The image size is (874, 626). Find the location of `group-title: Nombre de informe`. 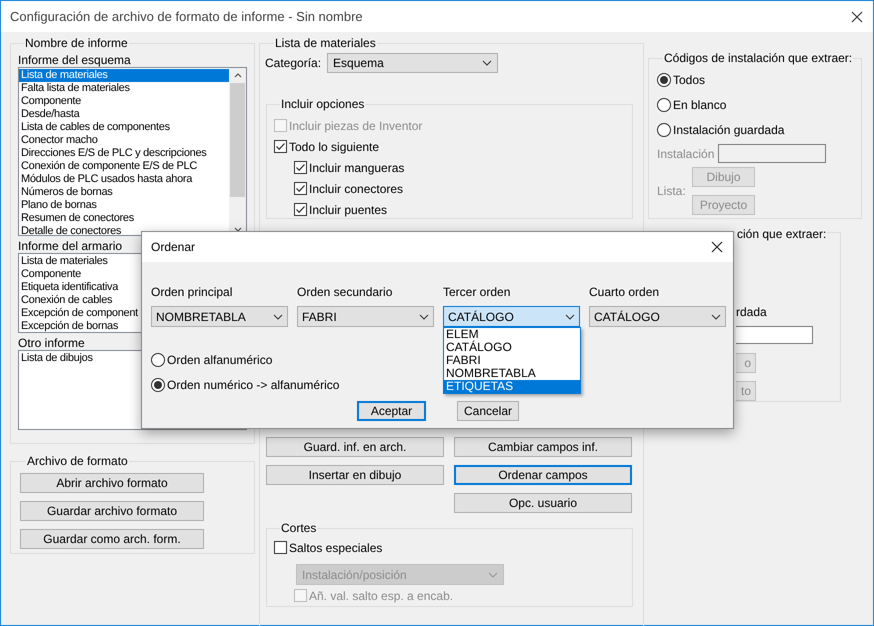

group-title: Nombre de informe is located at coordinates (76, 43).